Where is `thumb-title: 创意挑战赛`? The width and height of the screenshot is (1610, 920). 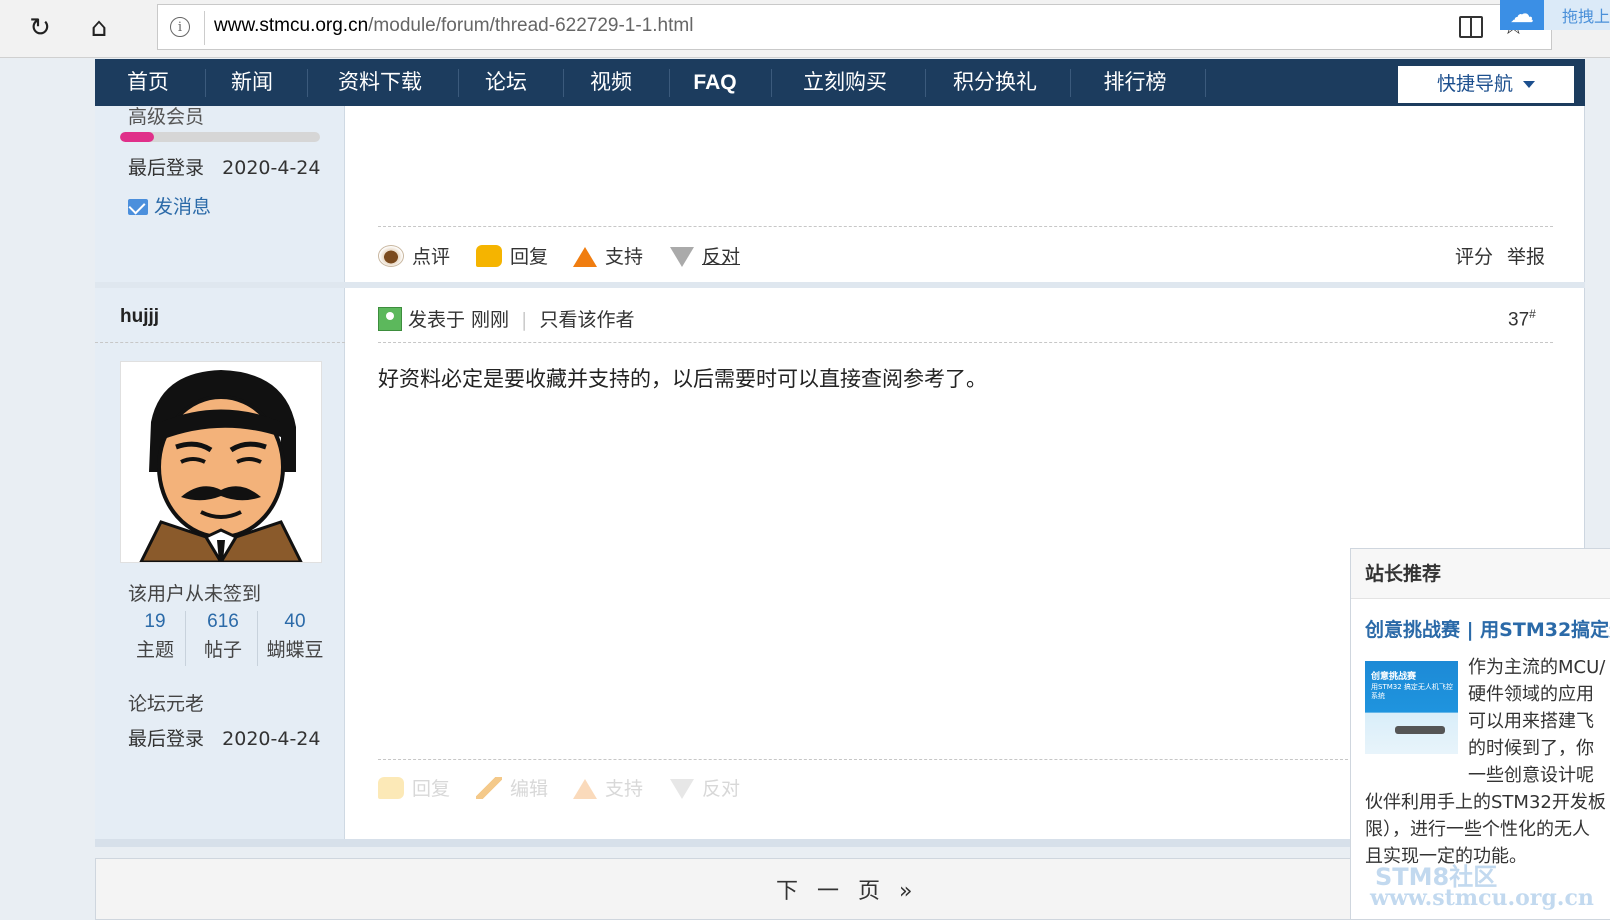
thumb-title: 创意挑战赛 is located at coordinates (1394, 677).